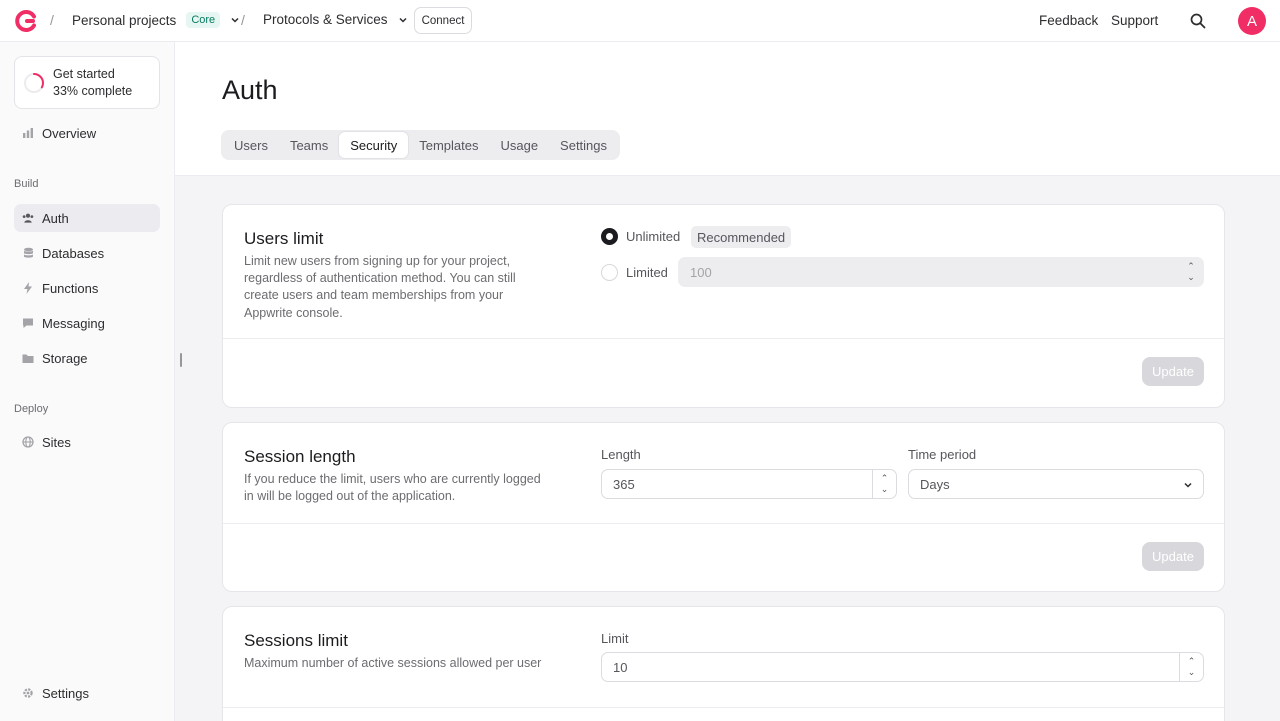  What do you see at coordinates (31, 409) in the screenshot?
I see `sidebar-section-deploy: Deploy` at bounding box center [31, 409].